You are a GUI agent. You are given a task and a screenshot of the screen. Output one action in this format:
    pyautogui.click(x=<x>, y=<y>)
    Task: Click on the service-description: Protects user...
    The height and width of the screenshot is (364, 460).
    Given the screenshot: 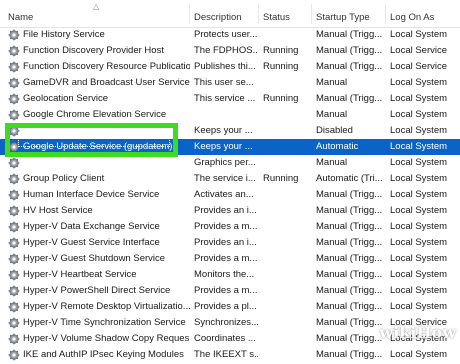 What is the action you would take?
    pyautogui.click(x=226, y=34)
    